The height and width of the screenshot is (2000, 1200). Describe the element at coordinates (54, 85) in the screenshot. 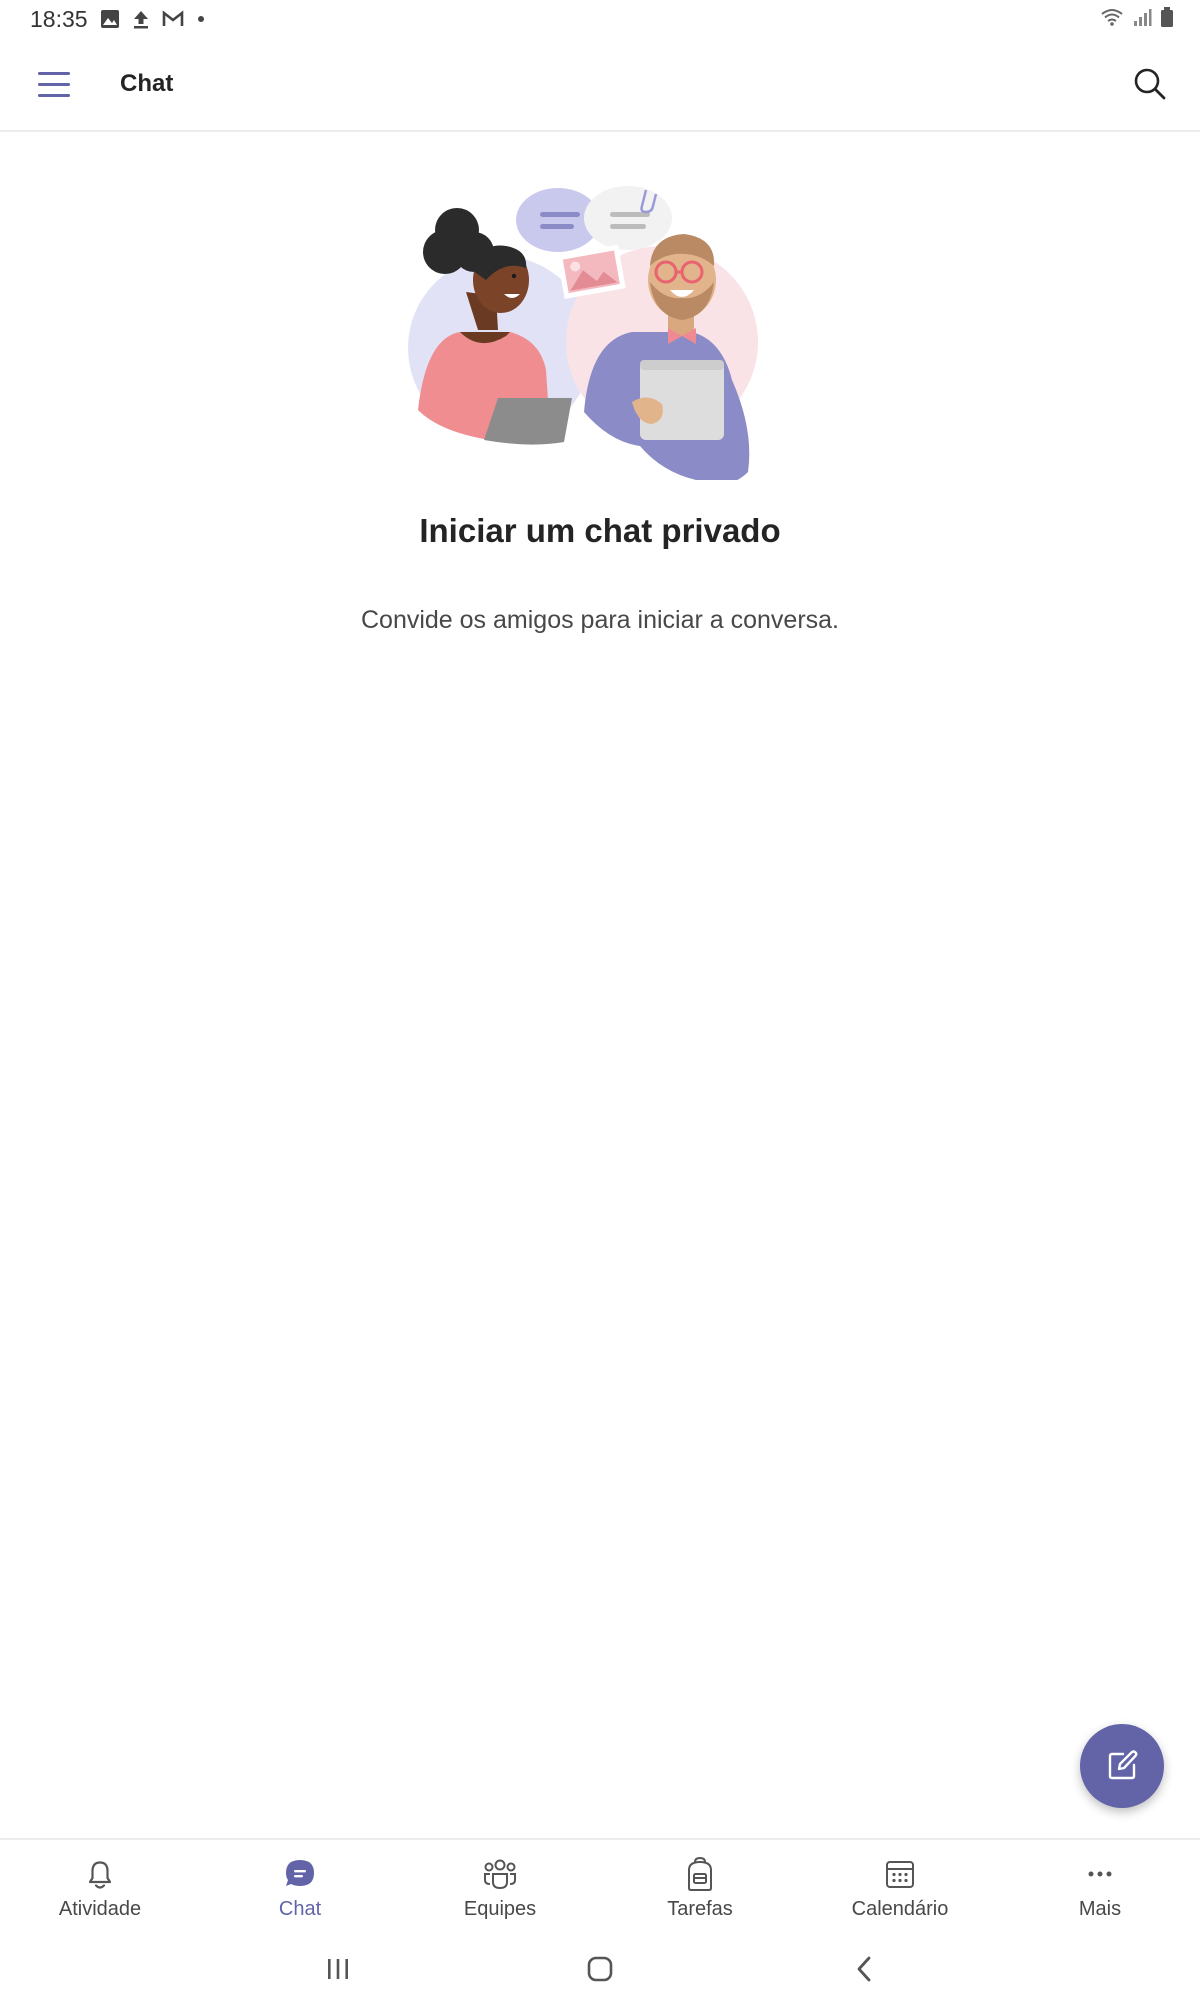

I see `hamburger-menu-button` at that location.